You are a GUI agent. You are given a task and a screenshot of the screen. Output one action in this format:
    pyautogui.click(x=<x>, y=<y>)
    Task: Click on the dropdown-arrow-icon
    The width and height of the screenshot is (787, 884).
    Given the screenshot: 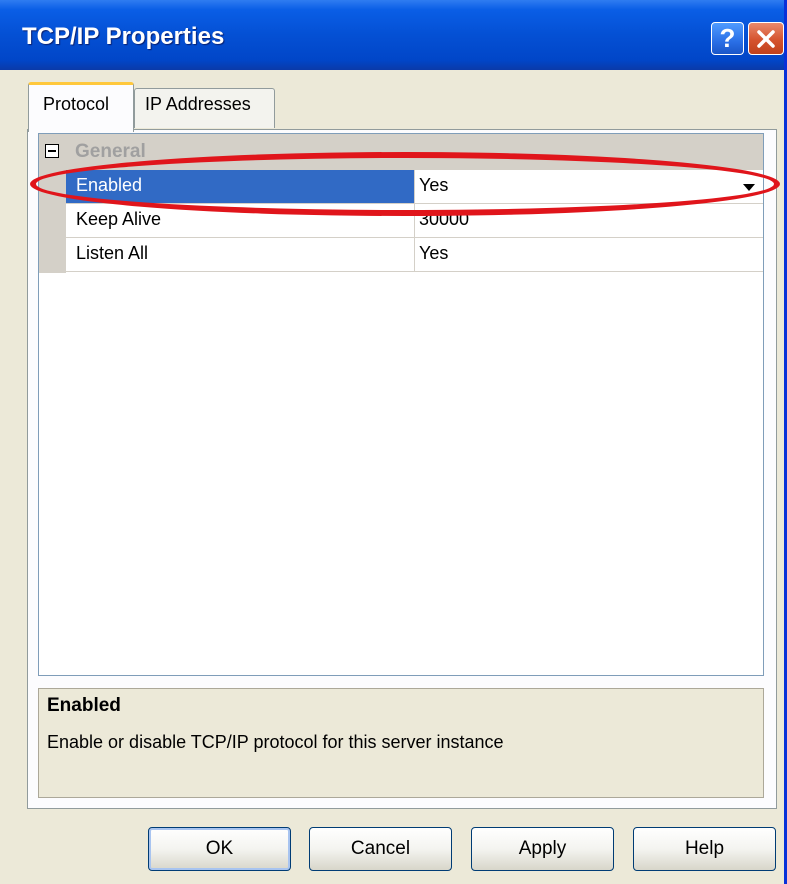 What is the action you would take?
    pyautogui.click(x=749, y=187)
    